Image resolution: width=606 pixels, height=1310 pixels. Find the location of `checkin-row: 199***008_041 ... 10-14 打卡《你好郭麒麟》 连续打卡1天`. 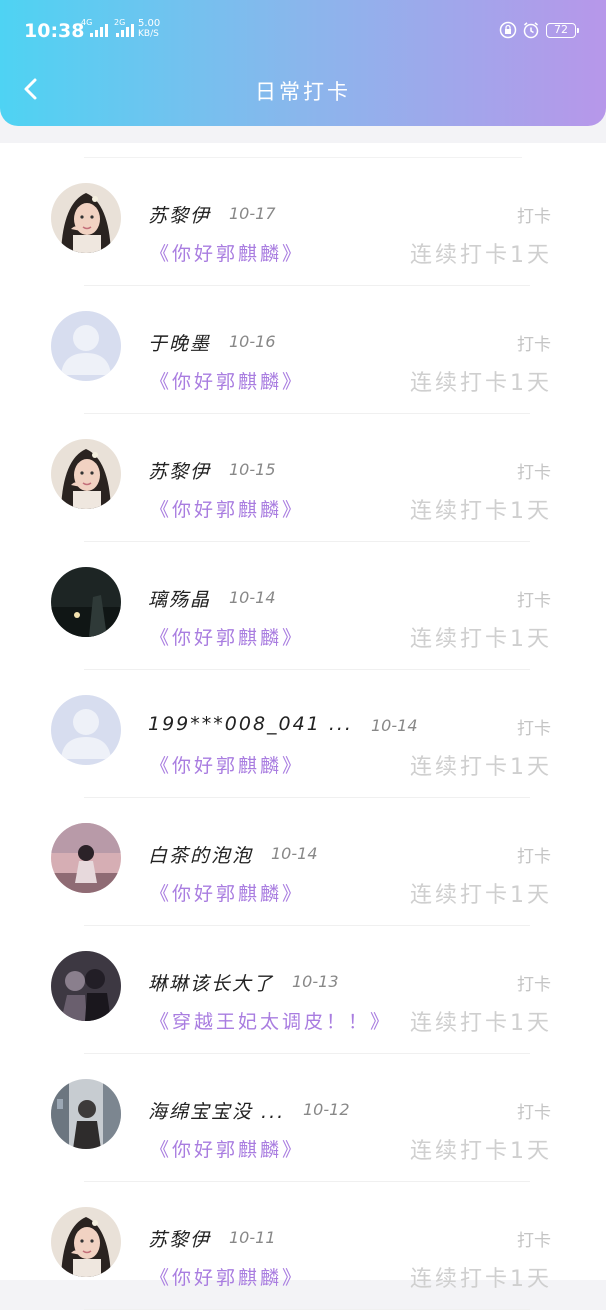

checkin-row: 199***008_041 ... 10-14 打卡《你好郭麒麟》 连续打卡1天 is located at coordinates (303, 726).